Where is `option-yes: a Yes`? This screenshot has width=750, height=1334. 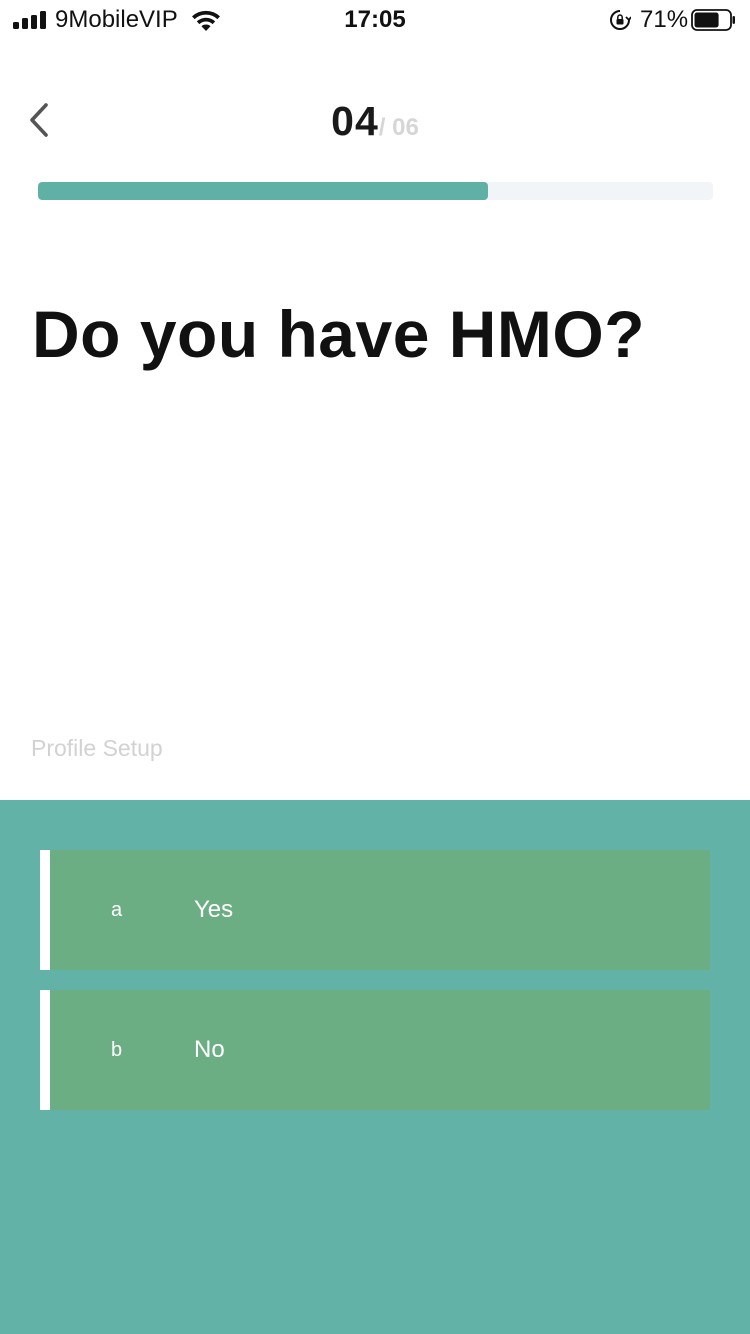 option-yes: a Yes is located at coordinates (375, 910).